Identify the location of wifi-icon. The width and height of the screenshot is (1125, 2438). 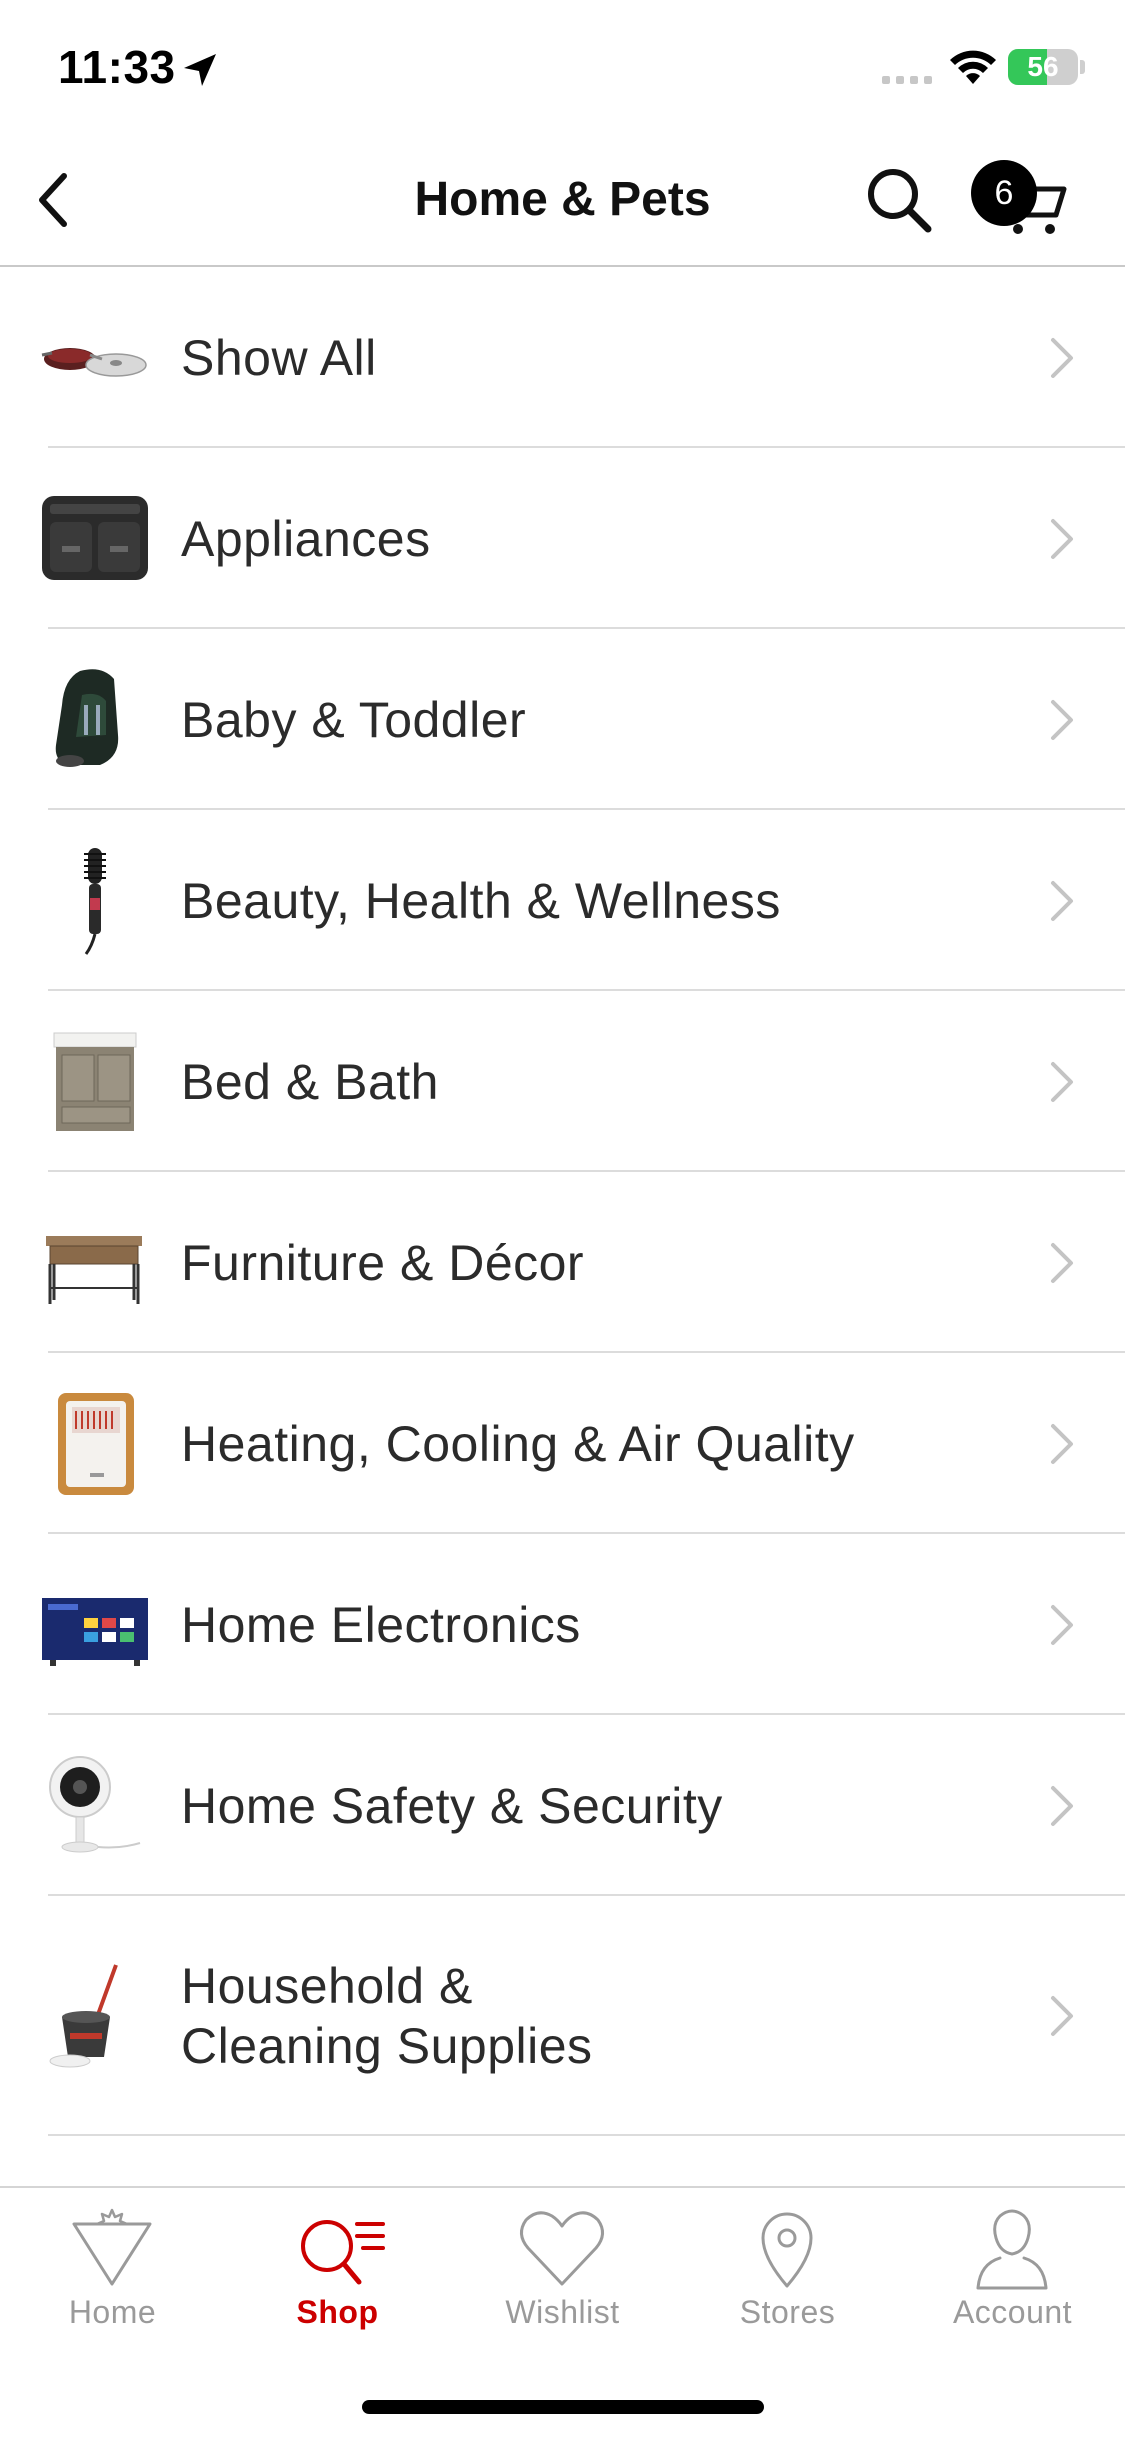
(973, 67).